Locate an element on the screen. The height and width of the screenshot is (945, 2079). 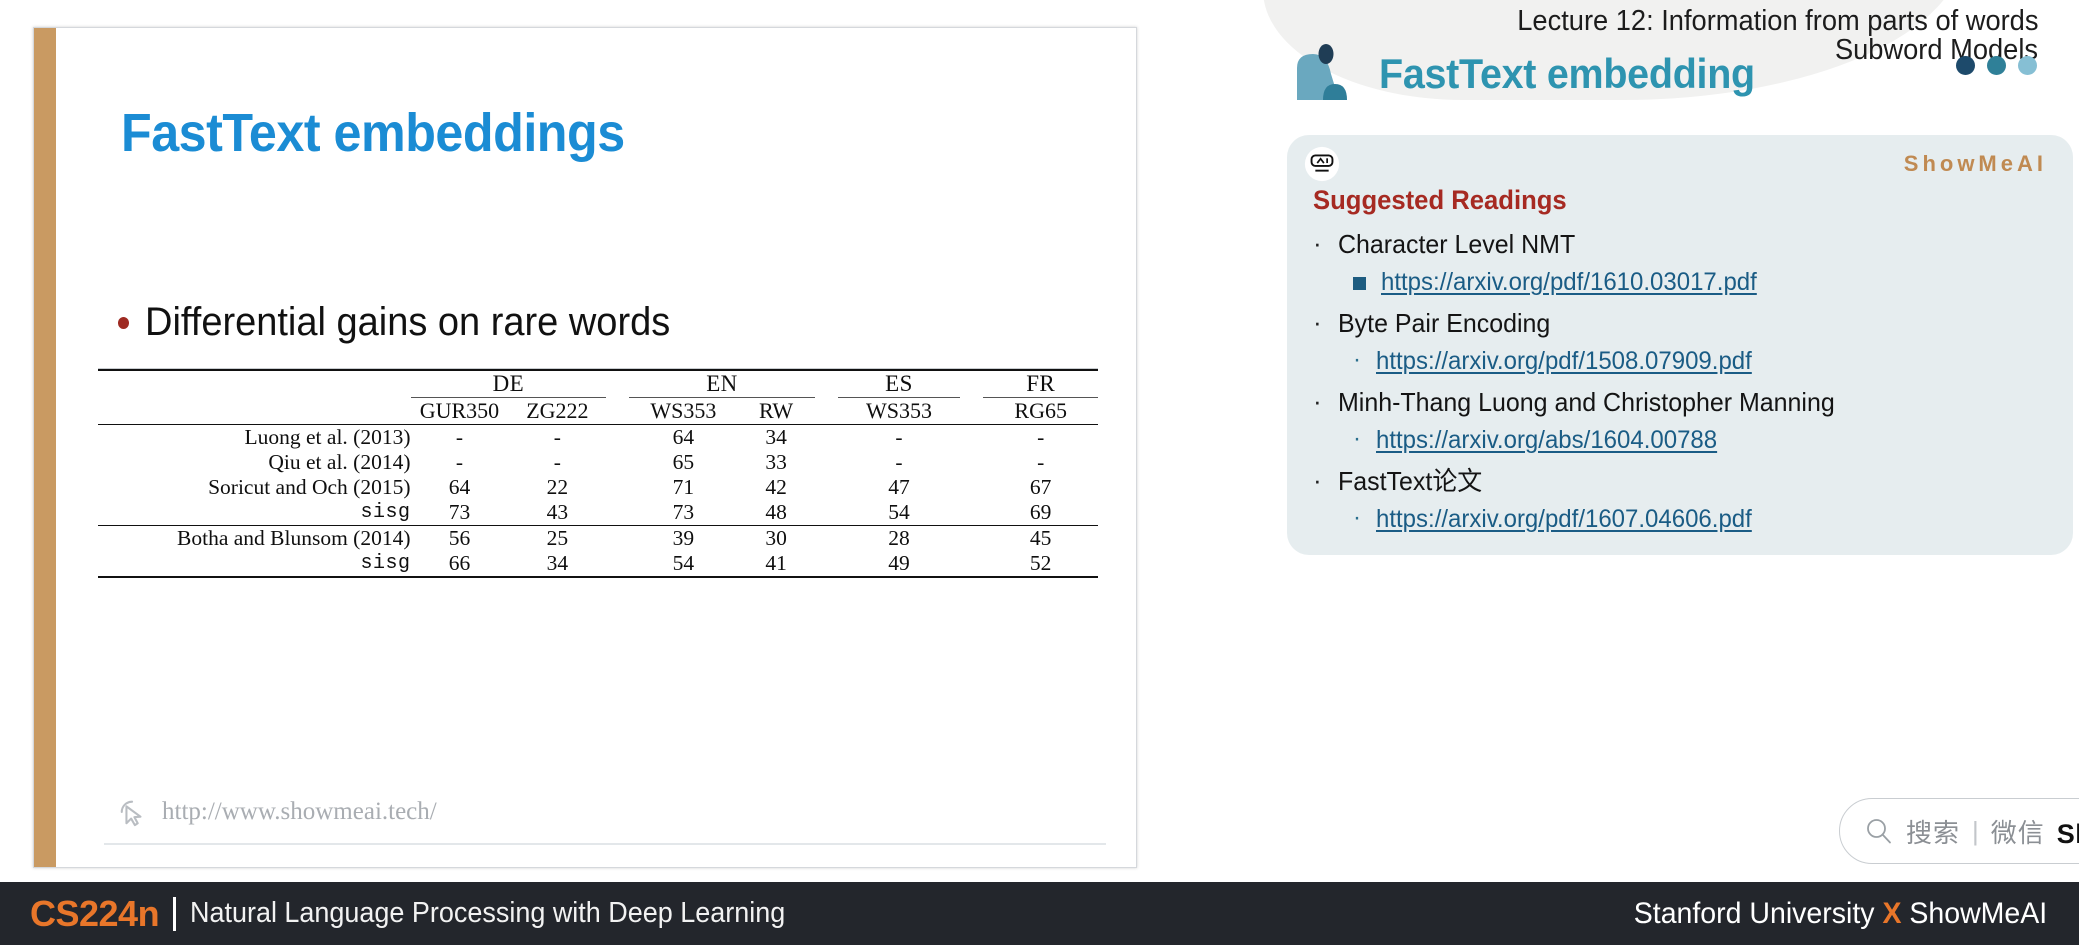
table-cell: 33 is located at coordinates (776, 462).